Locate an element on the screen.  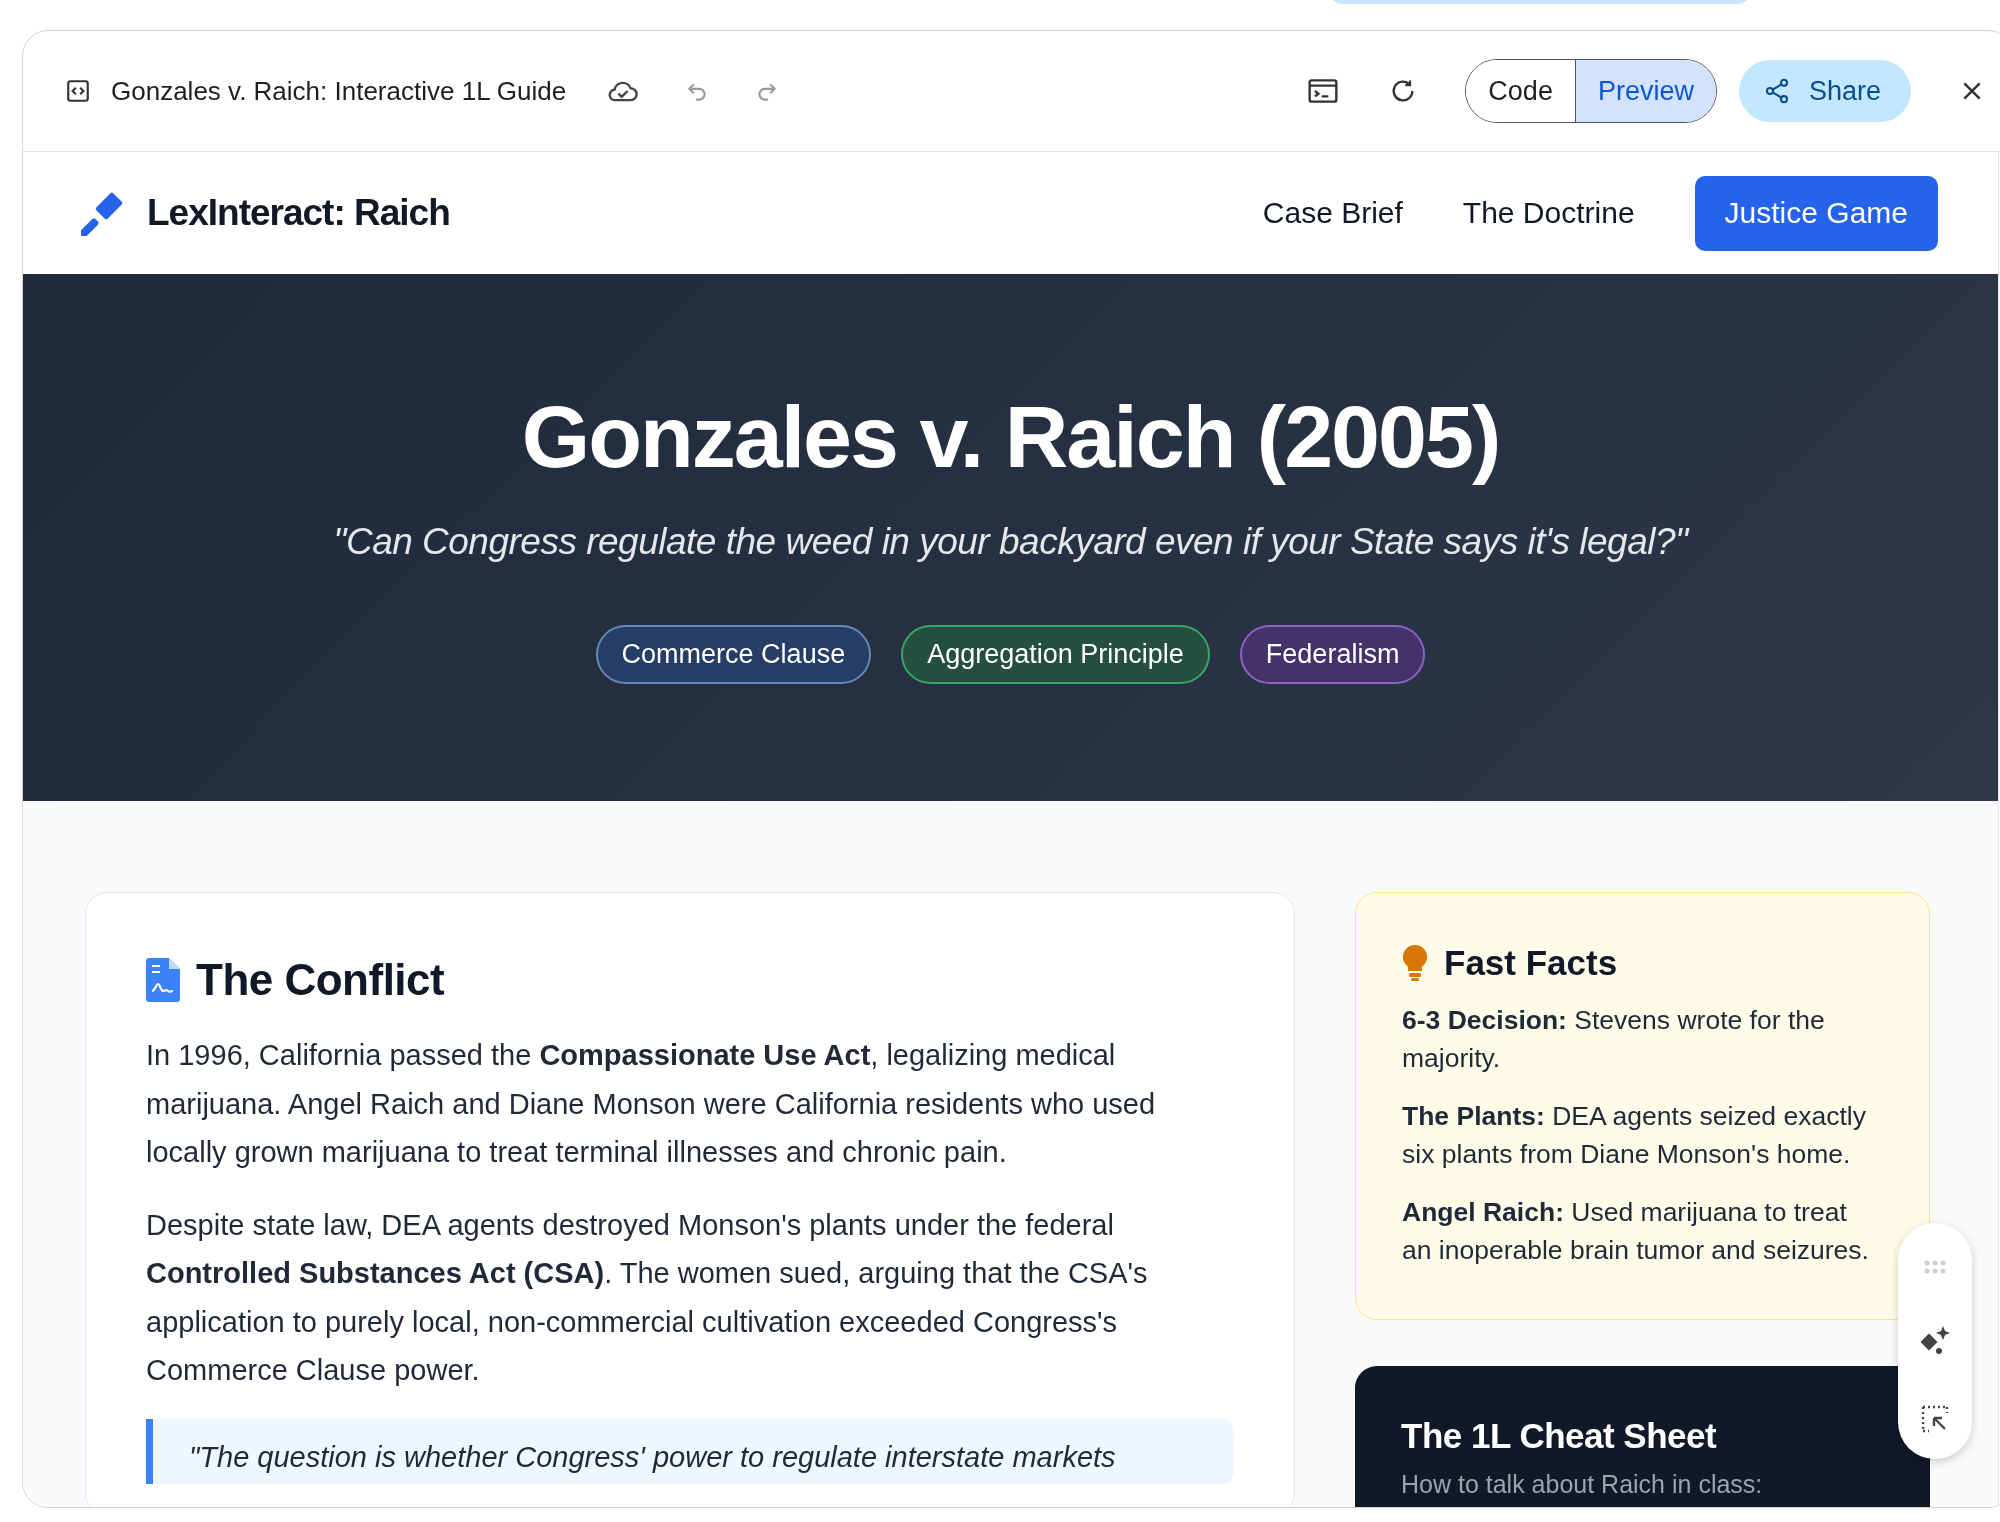
view-mode-tab: Preview is located at coordinates (1645, 91).